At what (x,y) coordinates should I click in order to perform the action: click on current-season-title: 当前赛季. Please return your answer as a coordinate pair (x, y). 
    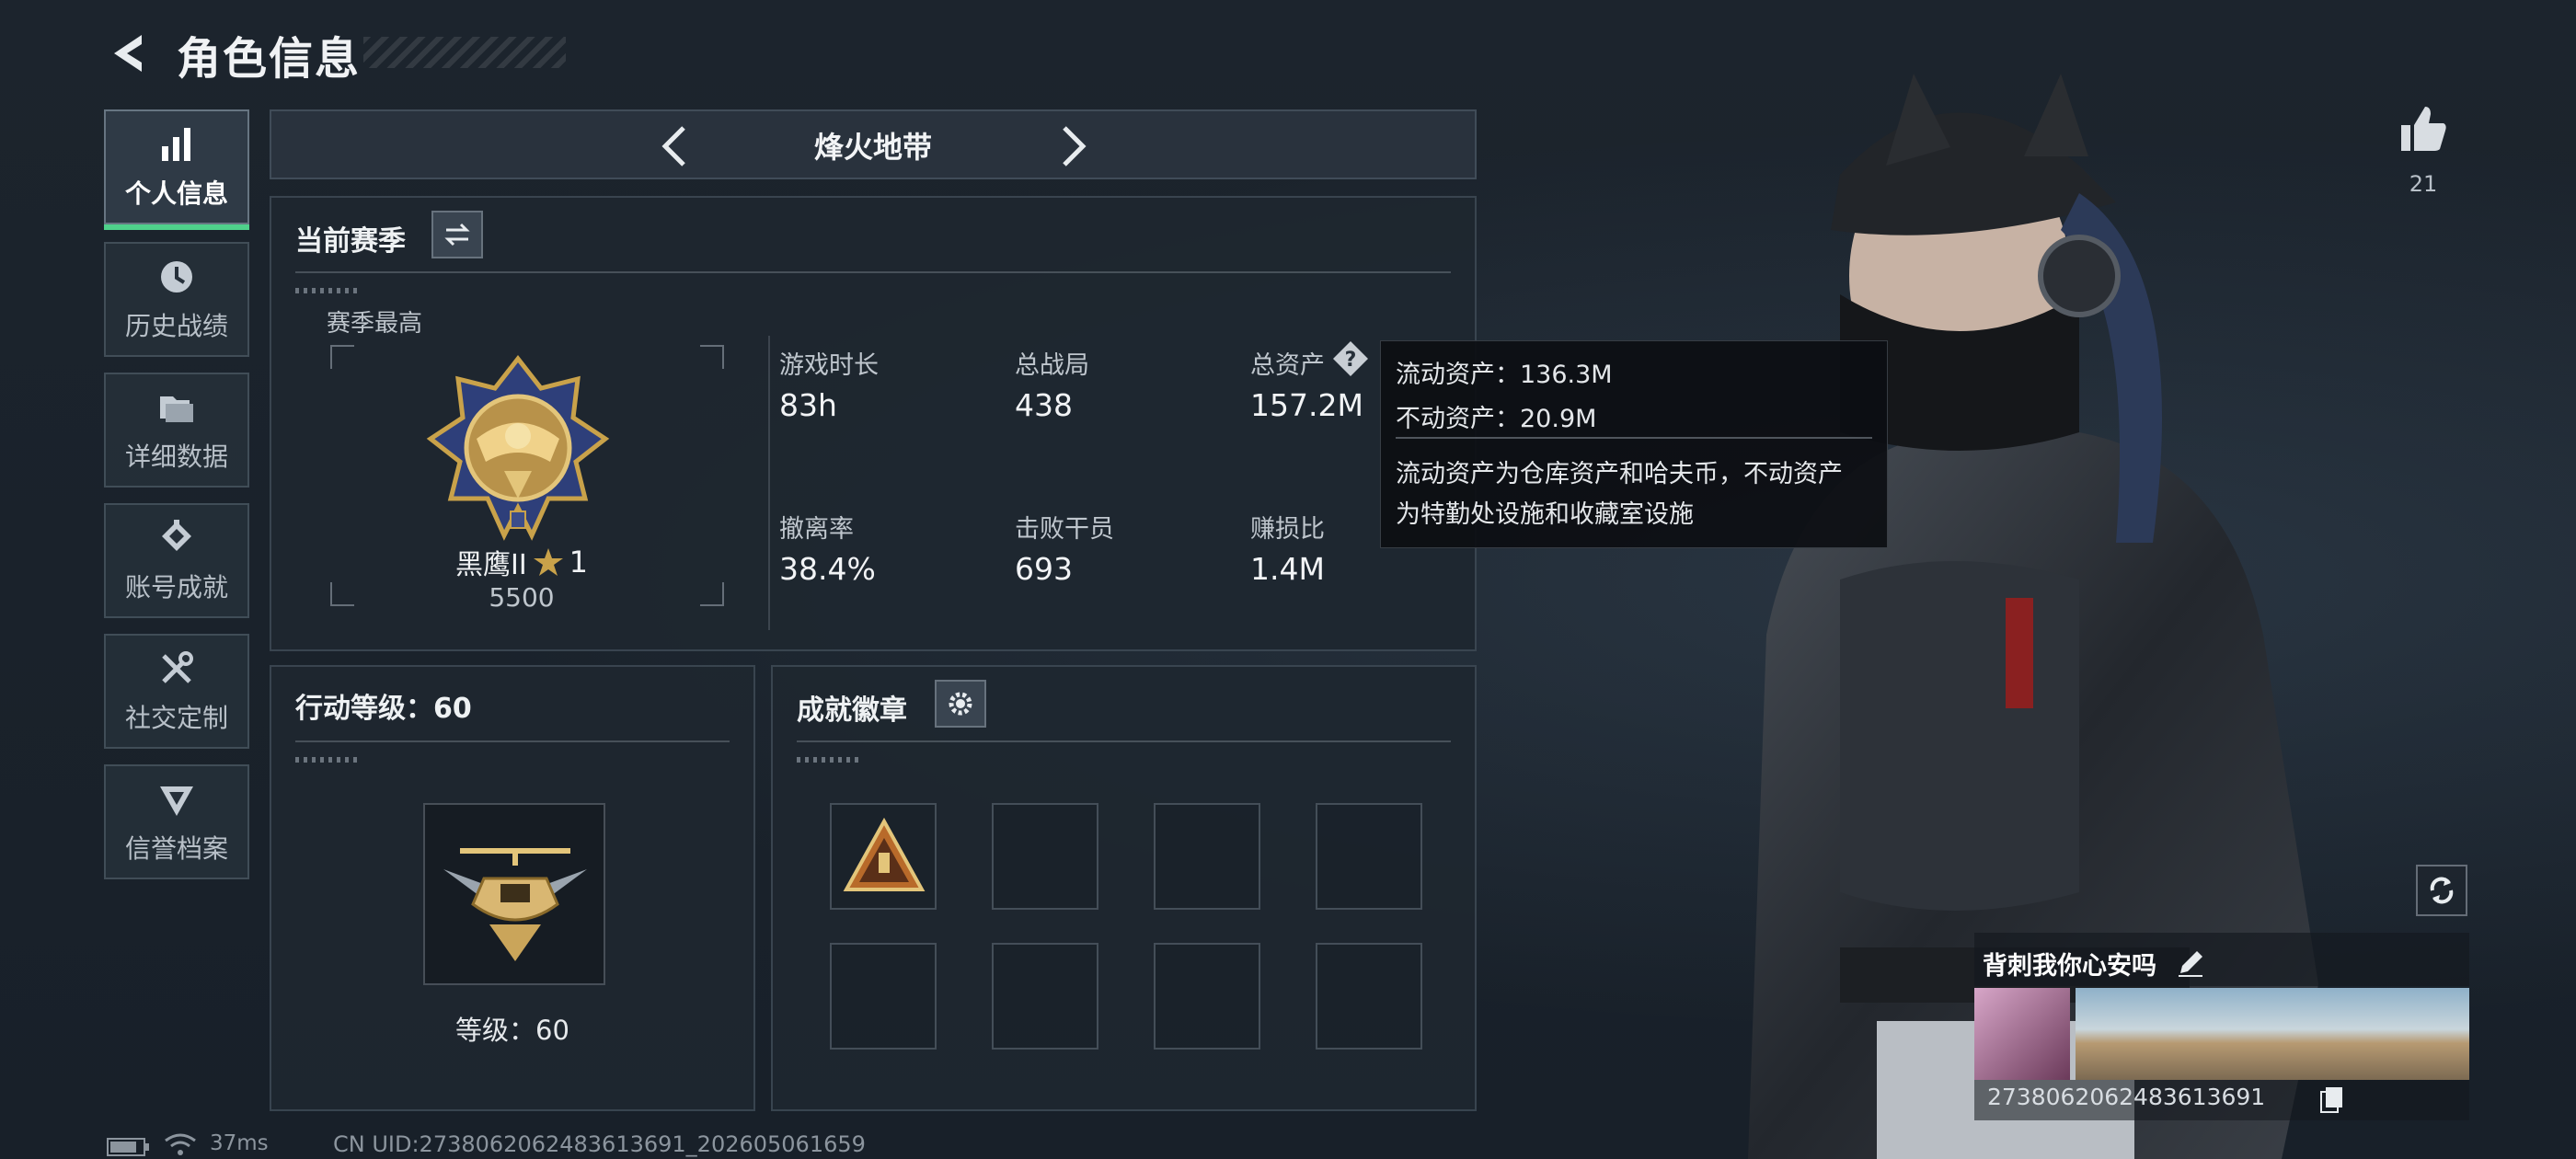
    Looking at the image, I should click on (350, 241).